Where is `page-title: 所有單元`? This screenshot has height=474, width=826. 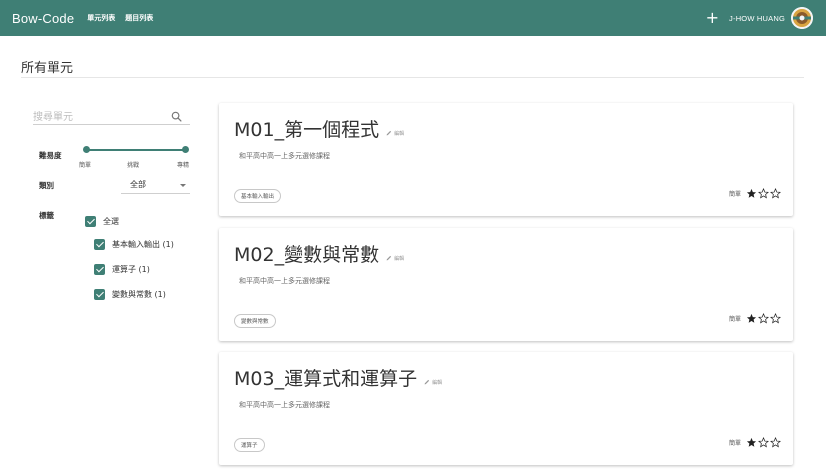 page-title: 所有單元 is located at coordinates (47, 68).